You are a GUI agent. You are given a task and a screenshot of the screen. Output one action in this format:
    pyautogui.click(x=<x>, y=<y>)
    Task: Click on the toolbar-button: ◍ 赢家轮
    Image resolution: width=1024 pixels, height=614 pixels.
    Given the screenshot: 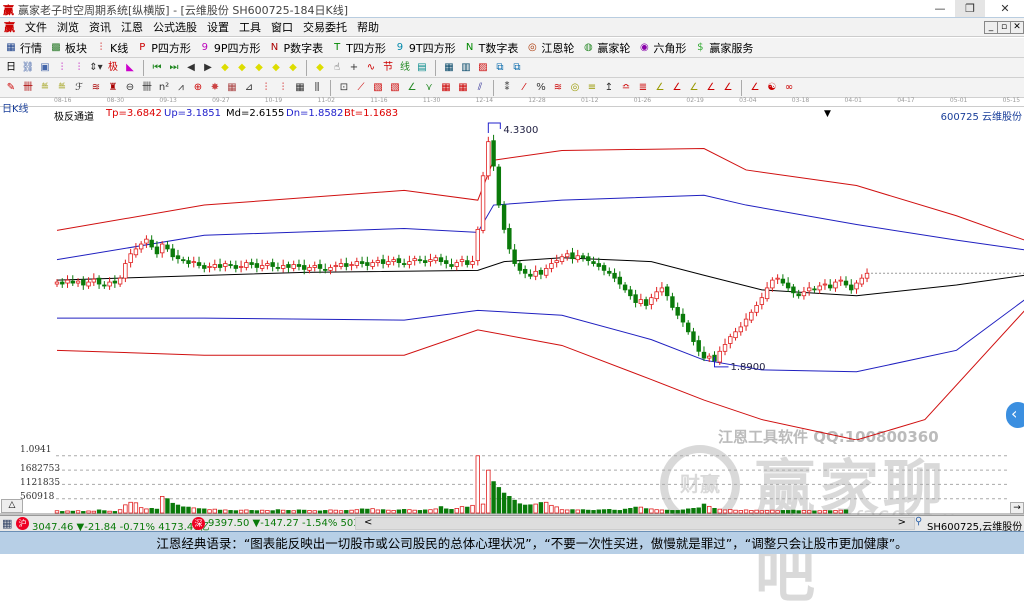 What is the action you would take?
    pyautogui.click(x=605, y=48)
    